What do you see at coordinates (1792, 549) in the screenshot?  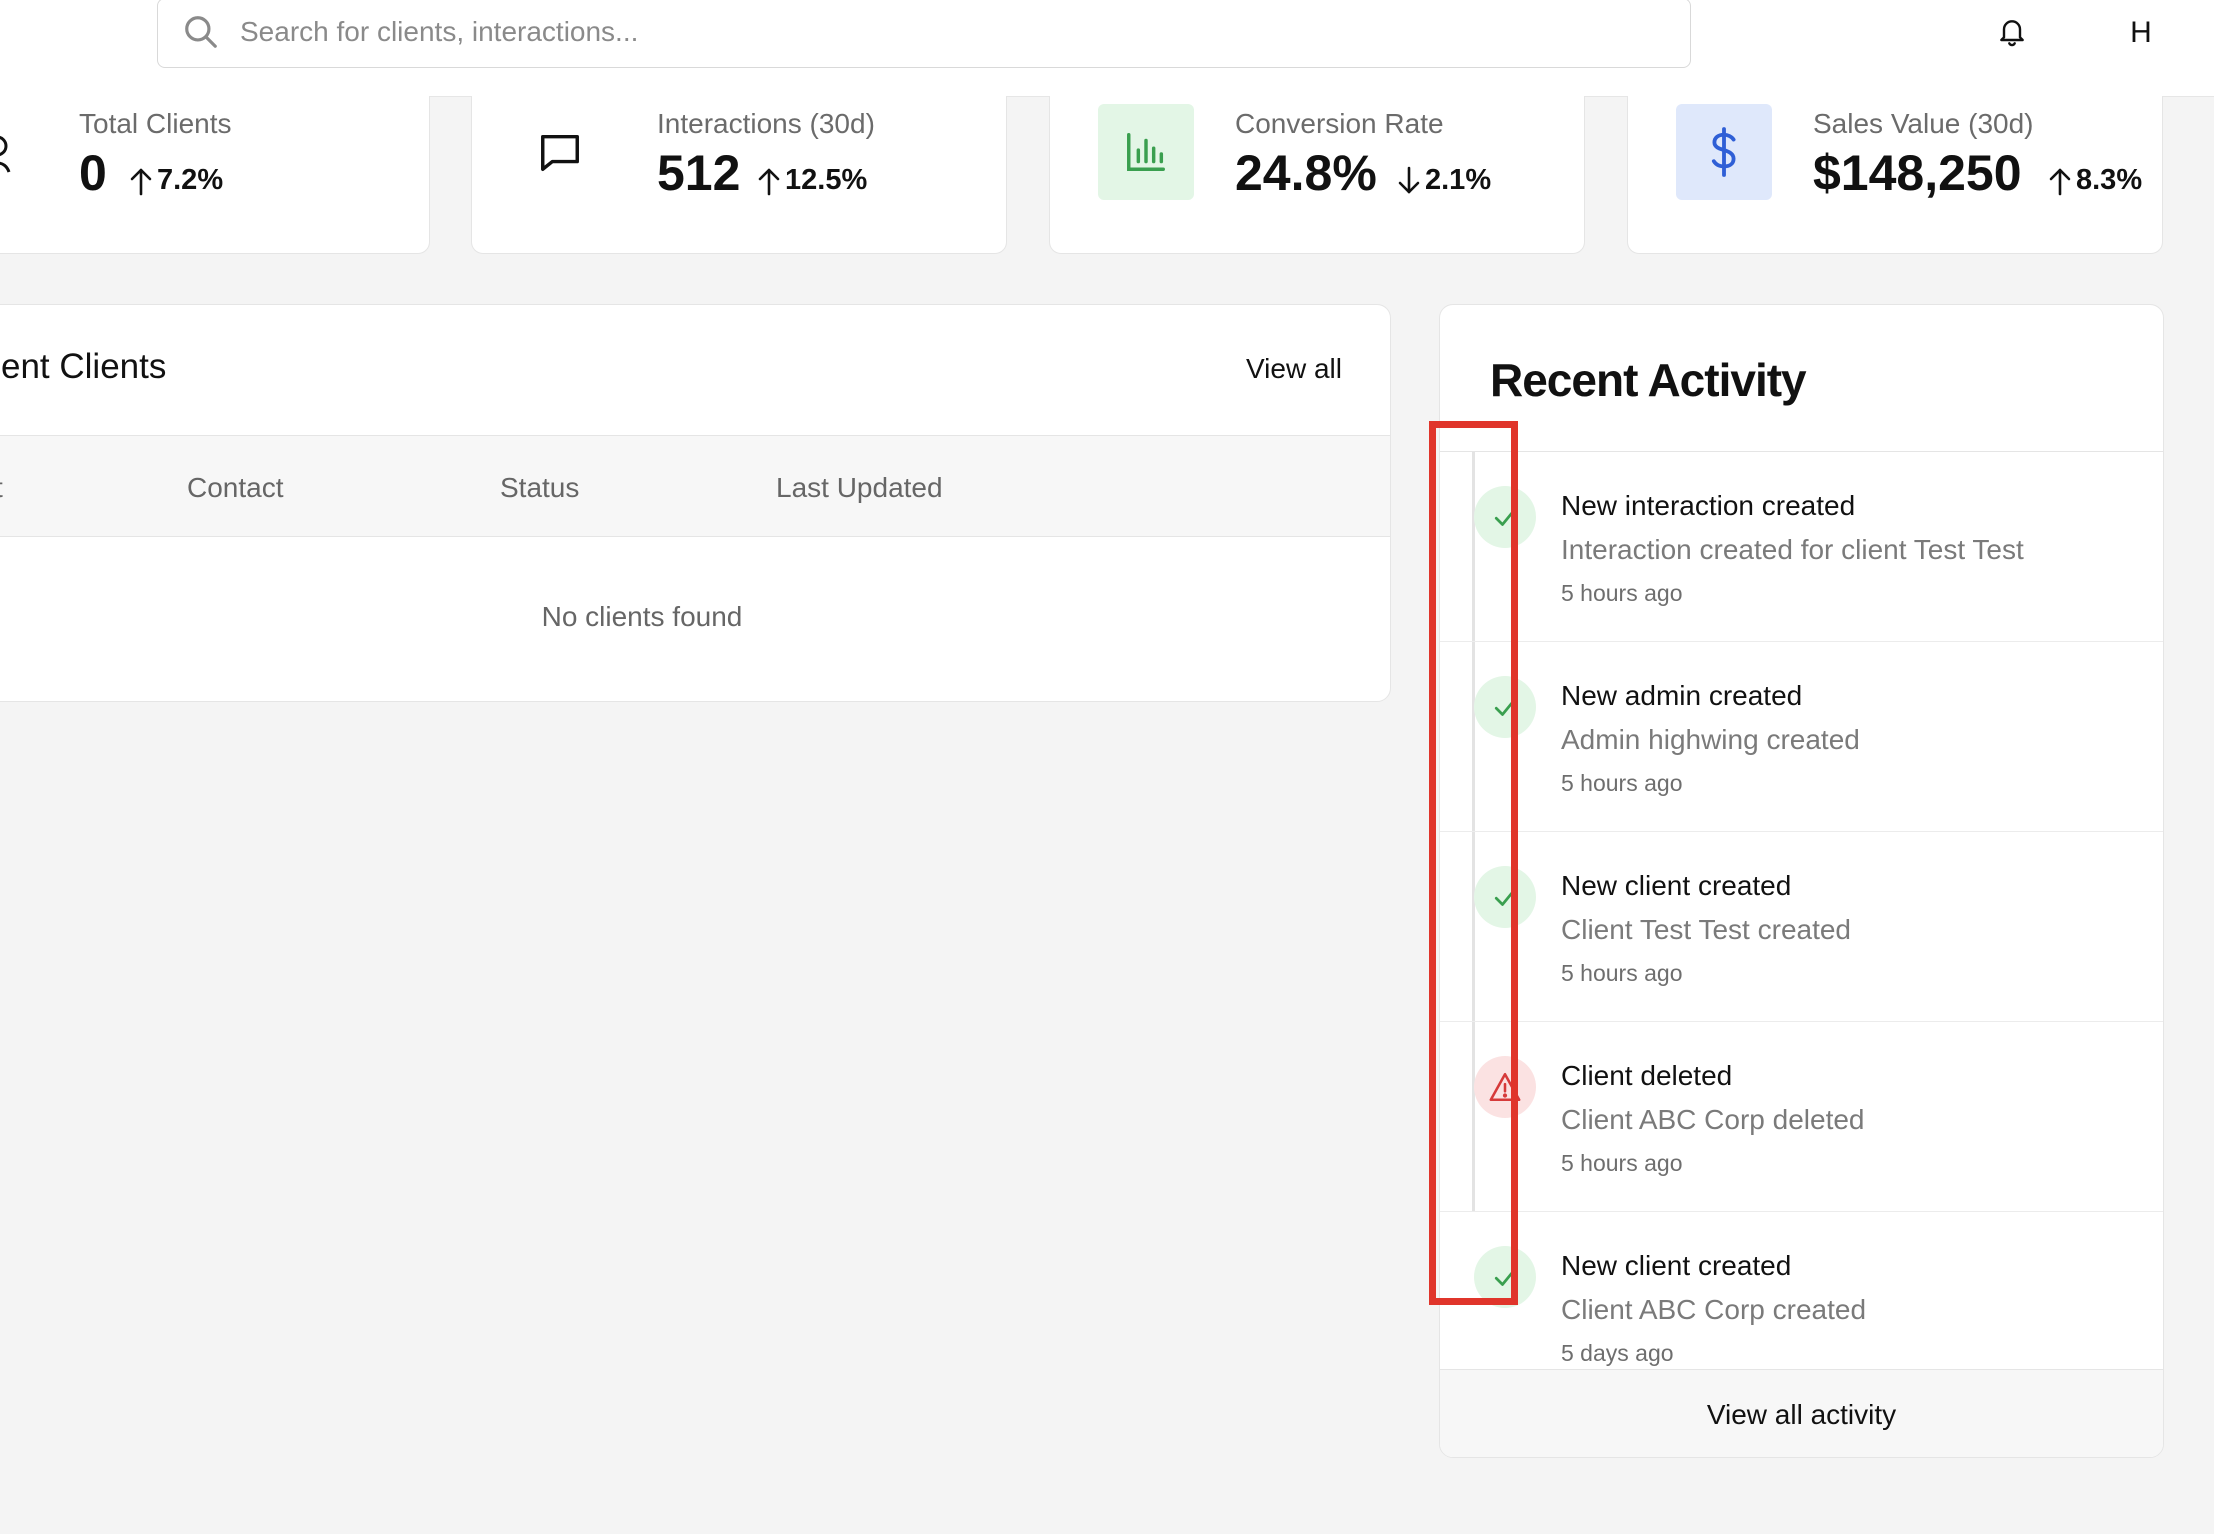 I see `activity-description: Interaction created for client Test Test` at bounding box center [1792, 549].